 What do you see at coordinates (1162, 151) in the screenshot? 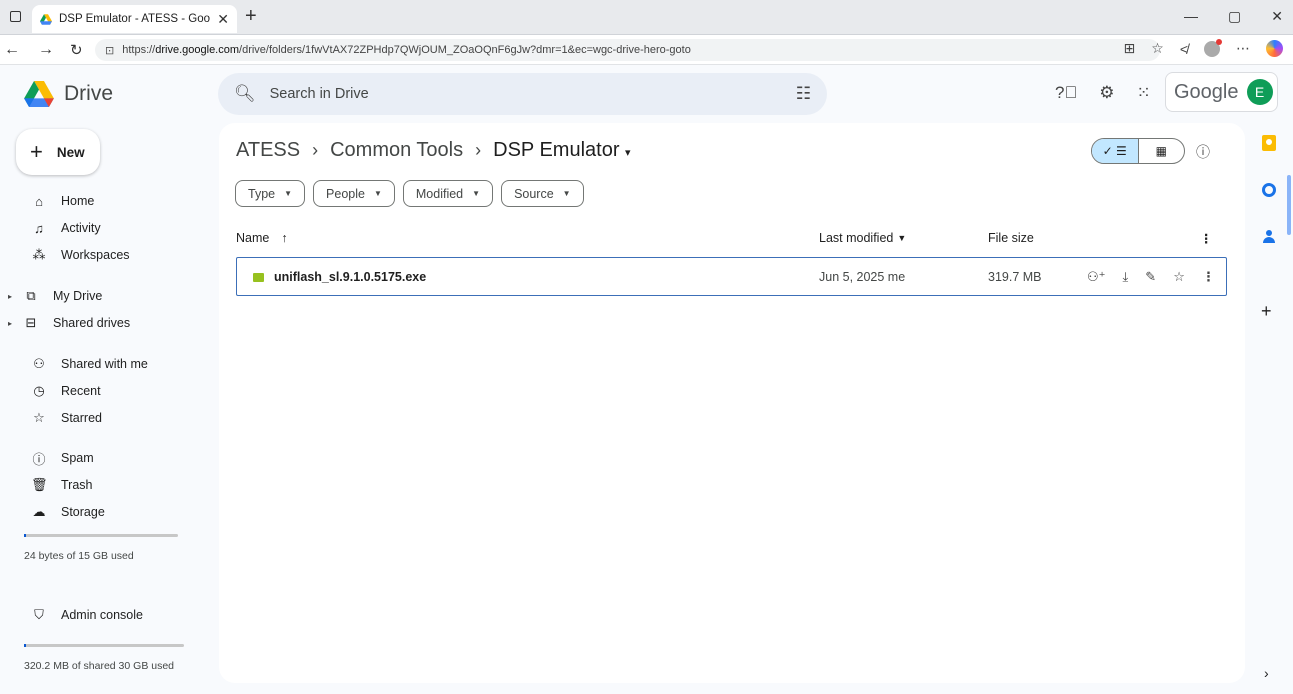
I see `grid-view-button: ▦` at bounding box center [1162, 151].